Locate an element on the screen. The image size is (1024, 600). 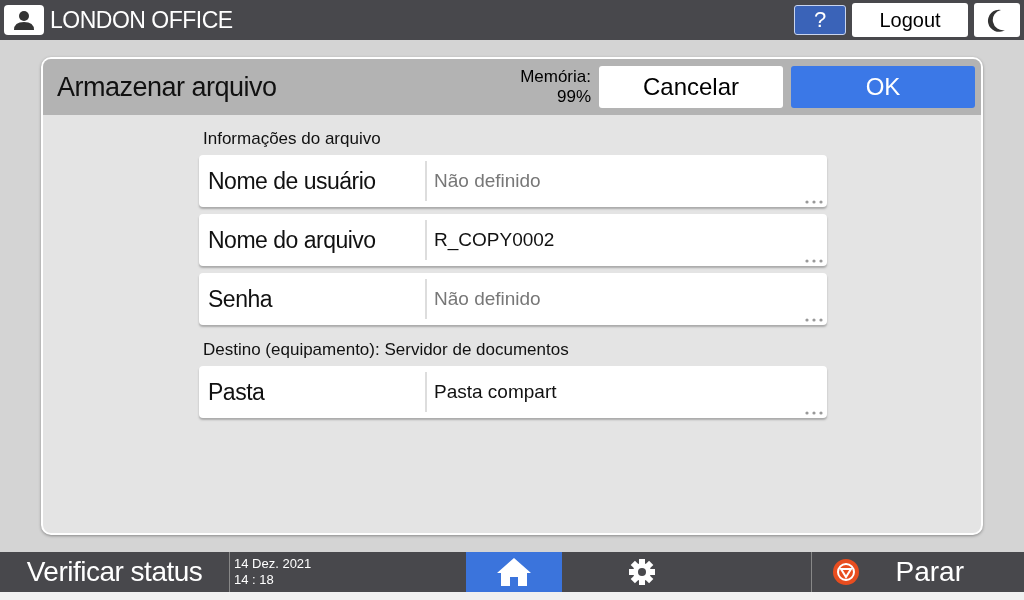
ok-button: OK is located at coordinates (883, 87).